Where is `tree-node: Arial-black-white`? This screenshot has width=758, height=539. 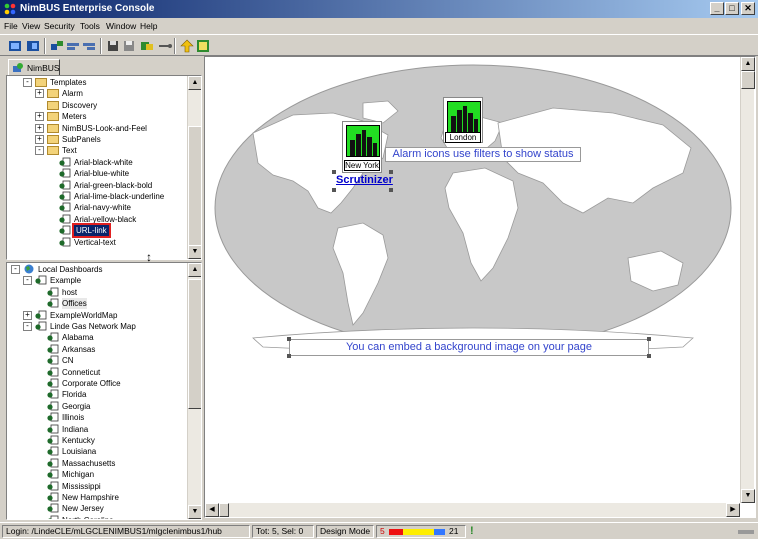
tree-node: Arial-black-white is located at coordinates (96, 162).